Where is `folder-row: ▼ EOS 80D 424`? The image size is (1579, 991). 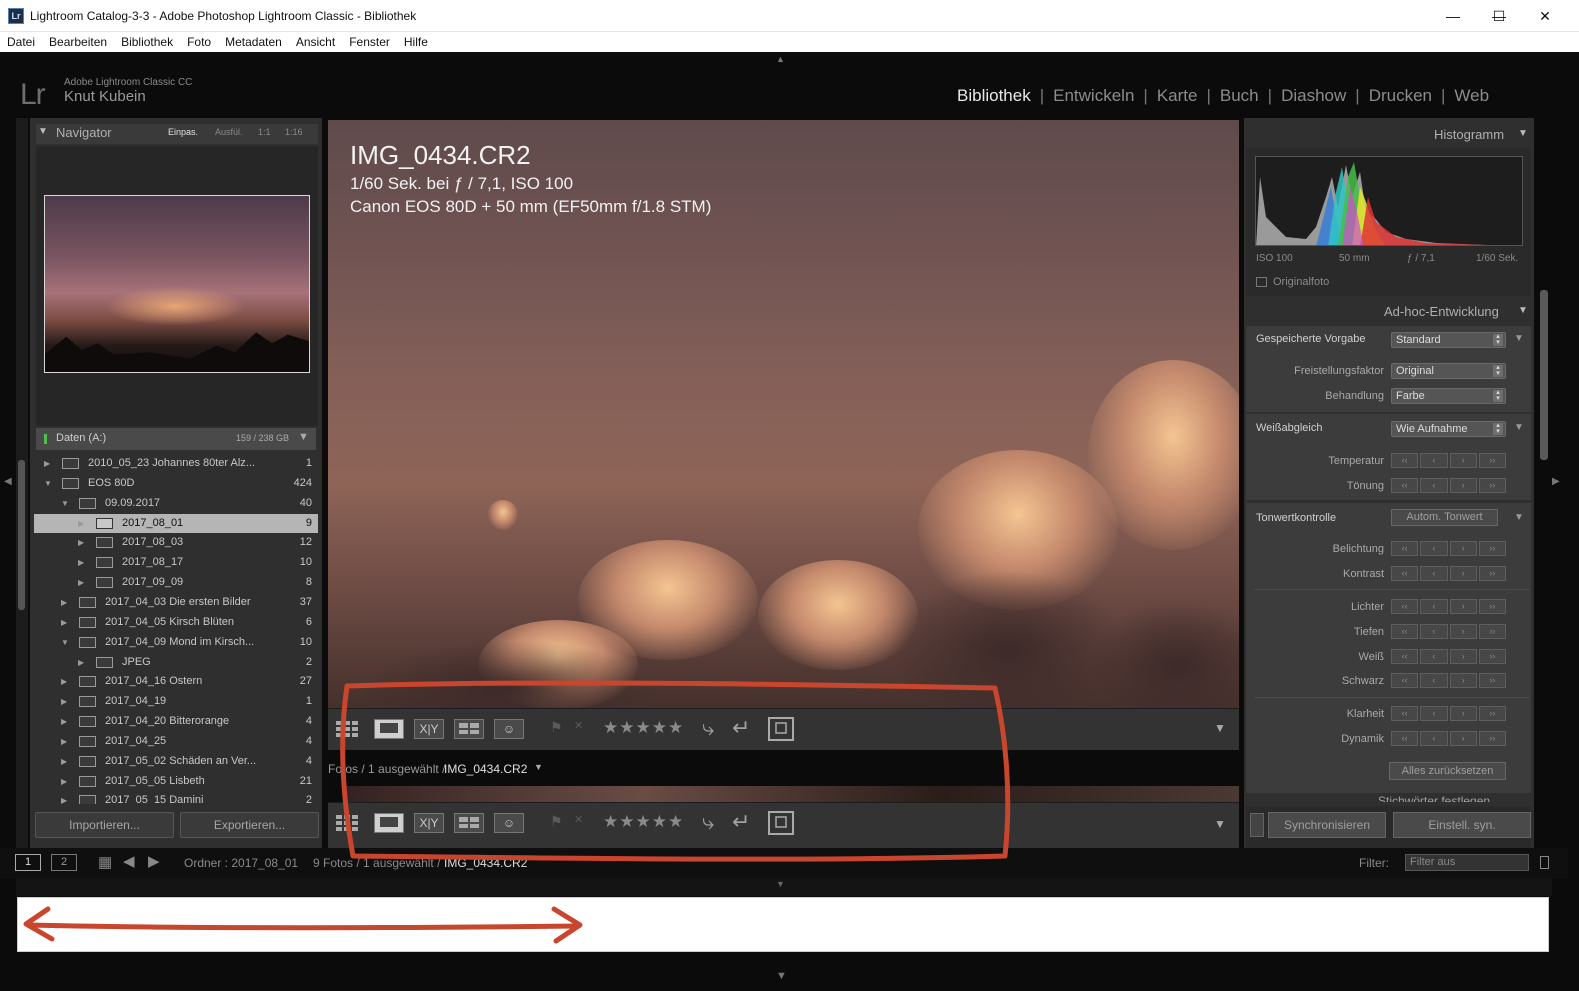 folder-row: ▼ EOS 80D 424 is located at coordinates (176, 483).